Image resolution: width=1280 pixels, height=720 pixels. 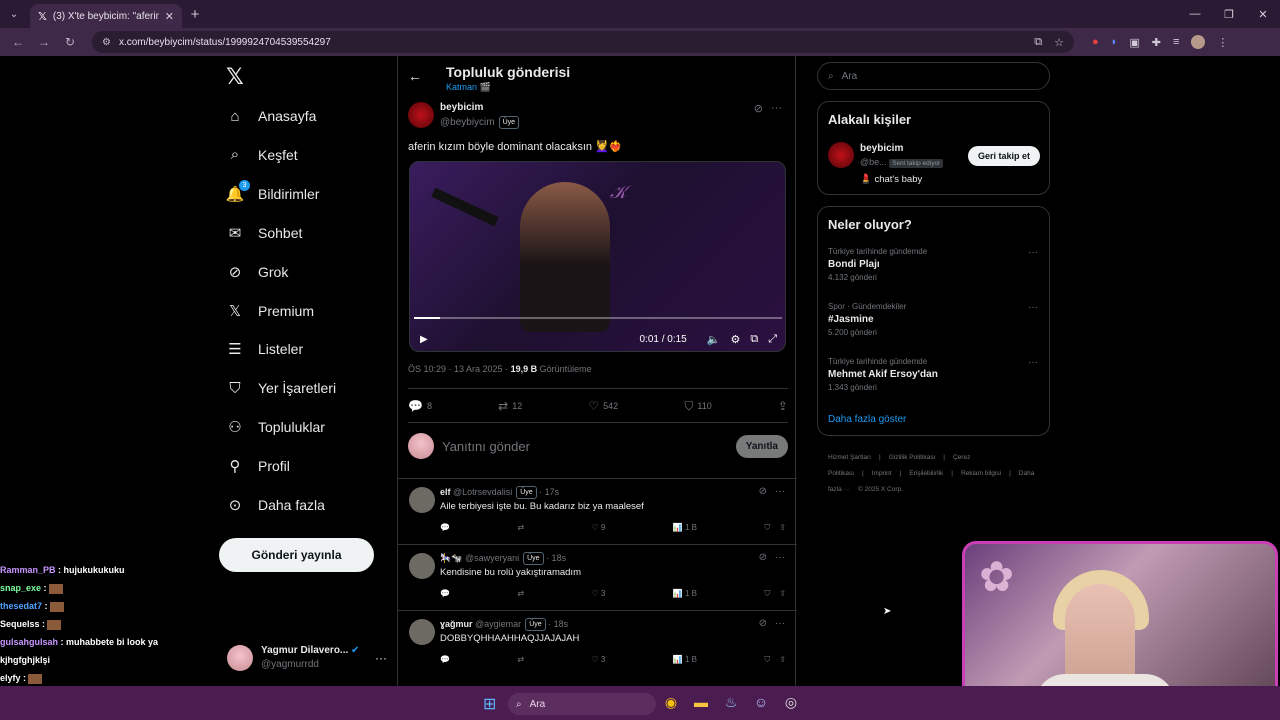 What do you see at coordinates (281, 388) in the screenshot?
I see `nav-item-yer-i̇şaretleri: ⛉ Yer İşaretleri` at bounding box center [281, 388].